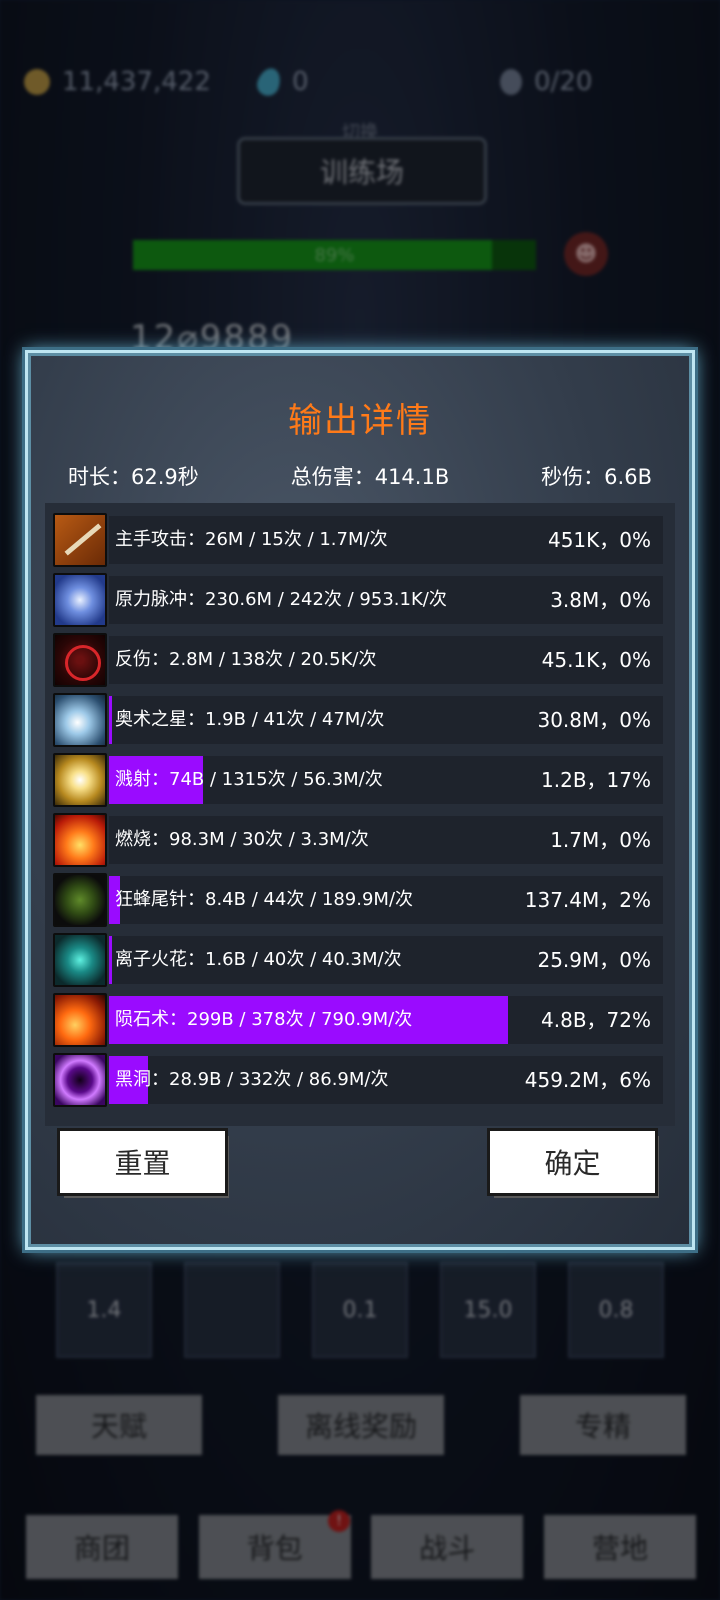 Image resolution: width=720 pixels, height=1600 pixels. What do you see at coordinates (360, 421) in the screenshot?
I see `dialog-title: 输出详情` at bounding box center [360, 421].